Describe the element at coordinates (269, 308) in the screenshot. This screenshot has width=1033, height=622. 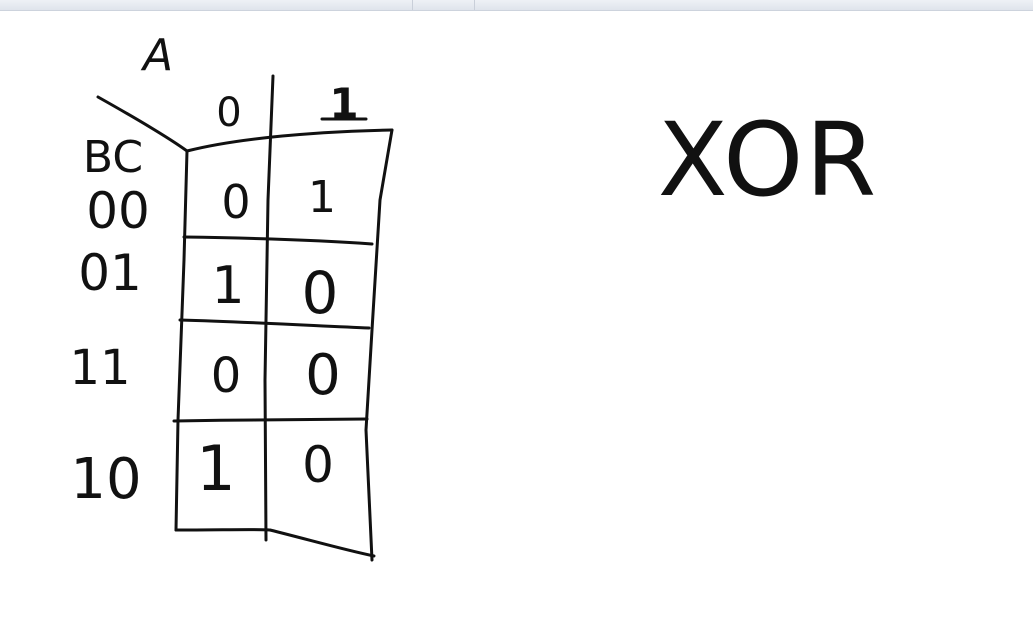
I see `grid-middle-line` at that location.